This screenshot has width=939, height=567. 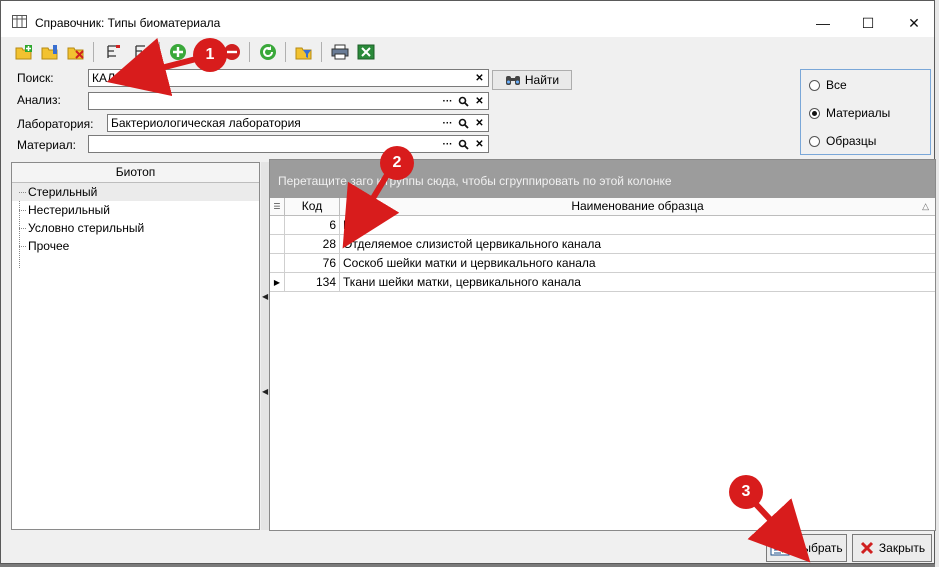 What do you see at coordinates (814, 85) in the screenshot?
I see `radio-all-dot` at bounding box center [814, 85].